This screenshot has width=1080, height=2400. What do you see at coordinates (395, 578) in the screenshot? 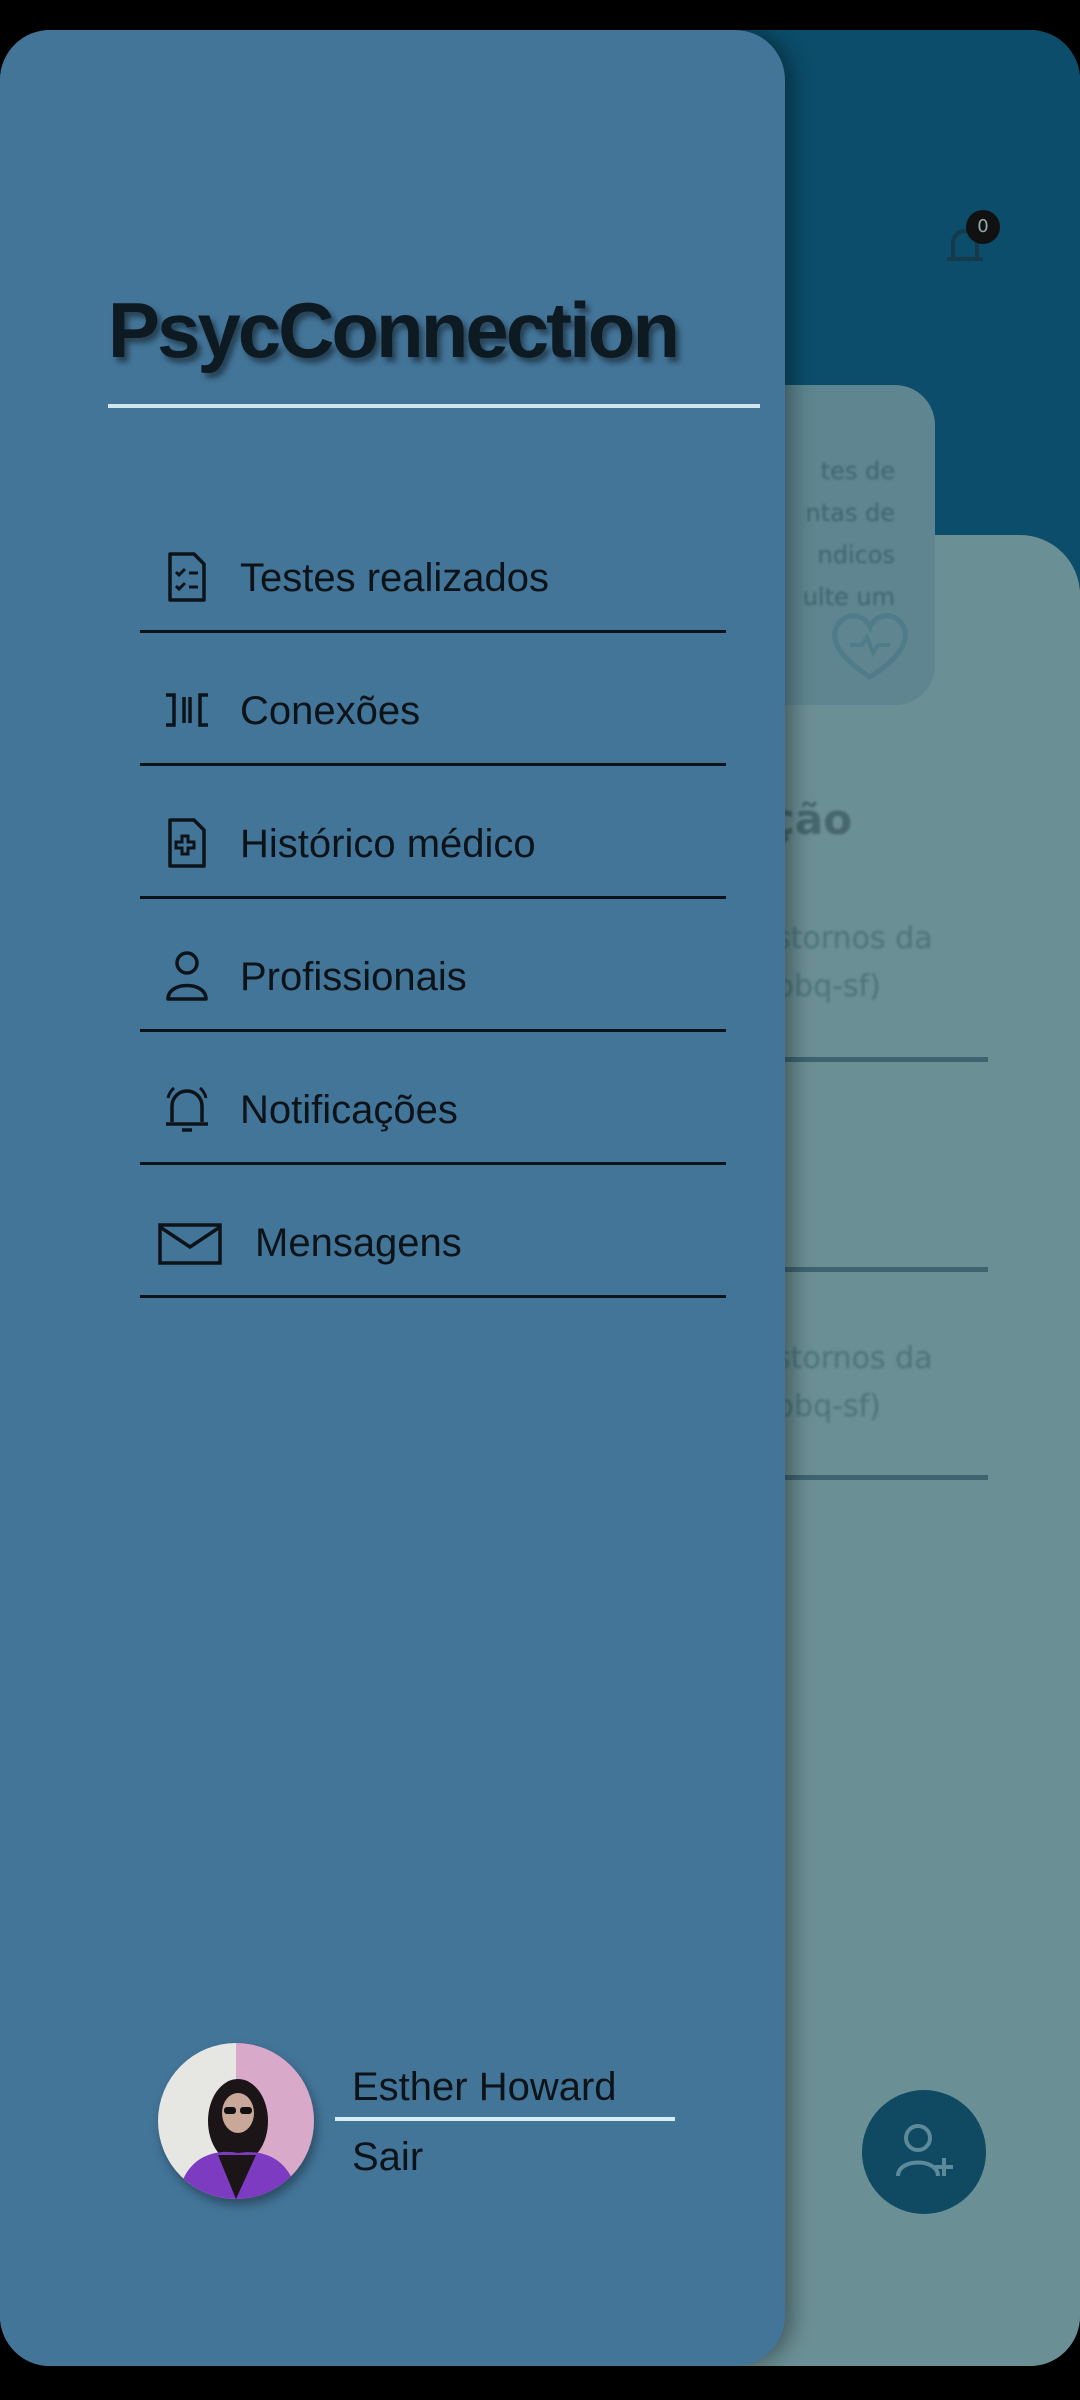
I see `menu-item-label: Testes realizados` at bounding box center [395, 578].